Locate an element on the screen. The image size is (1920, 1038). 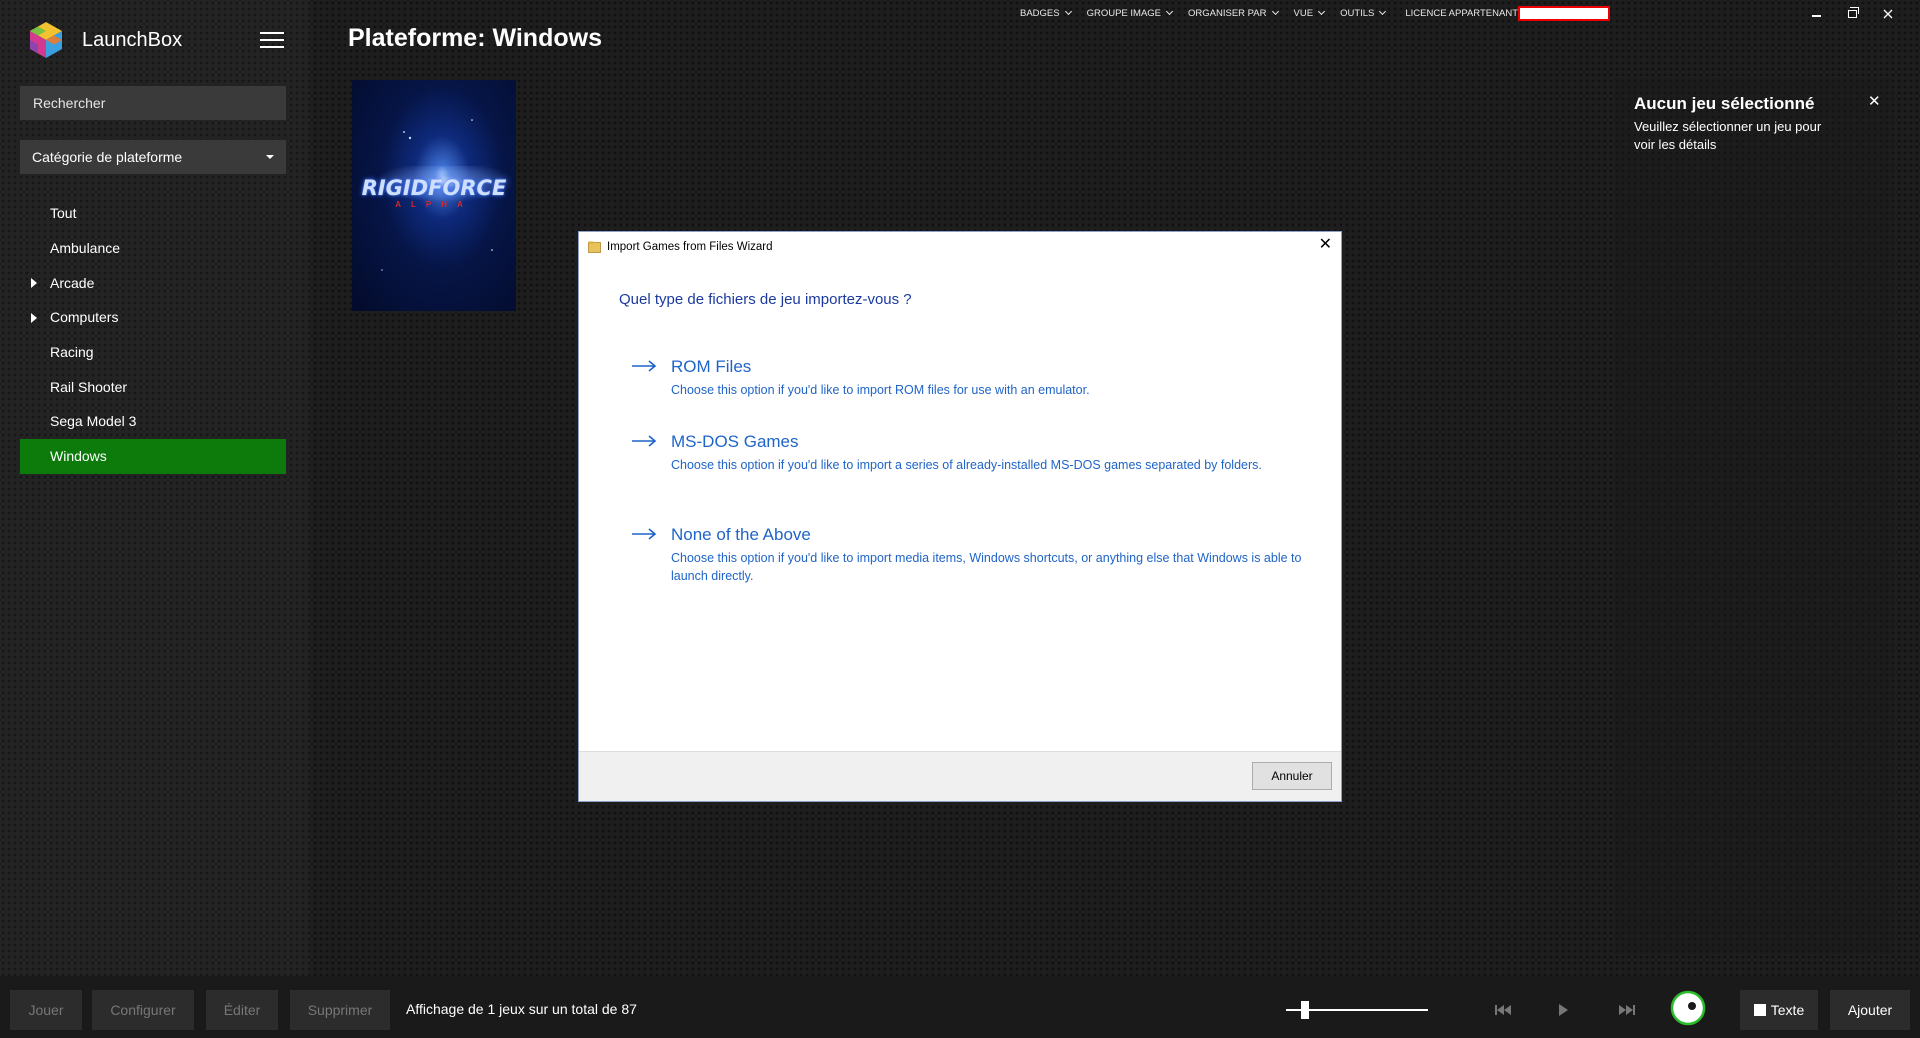
delete-button: Supprimer is located at coordinates (340, 1010).